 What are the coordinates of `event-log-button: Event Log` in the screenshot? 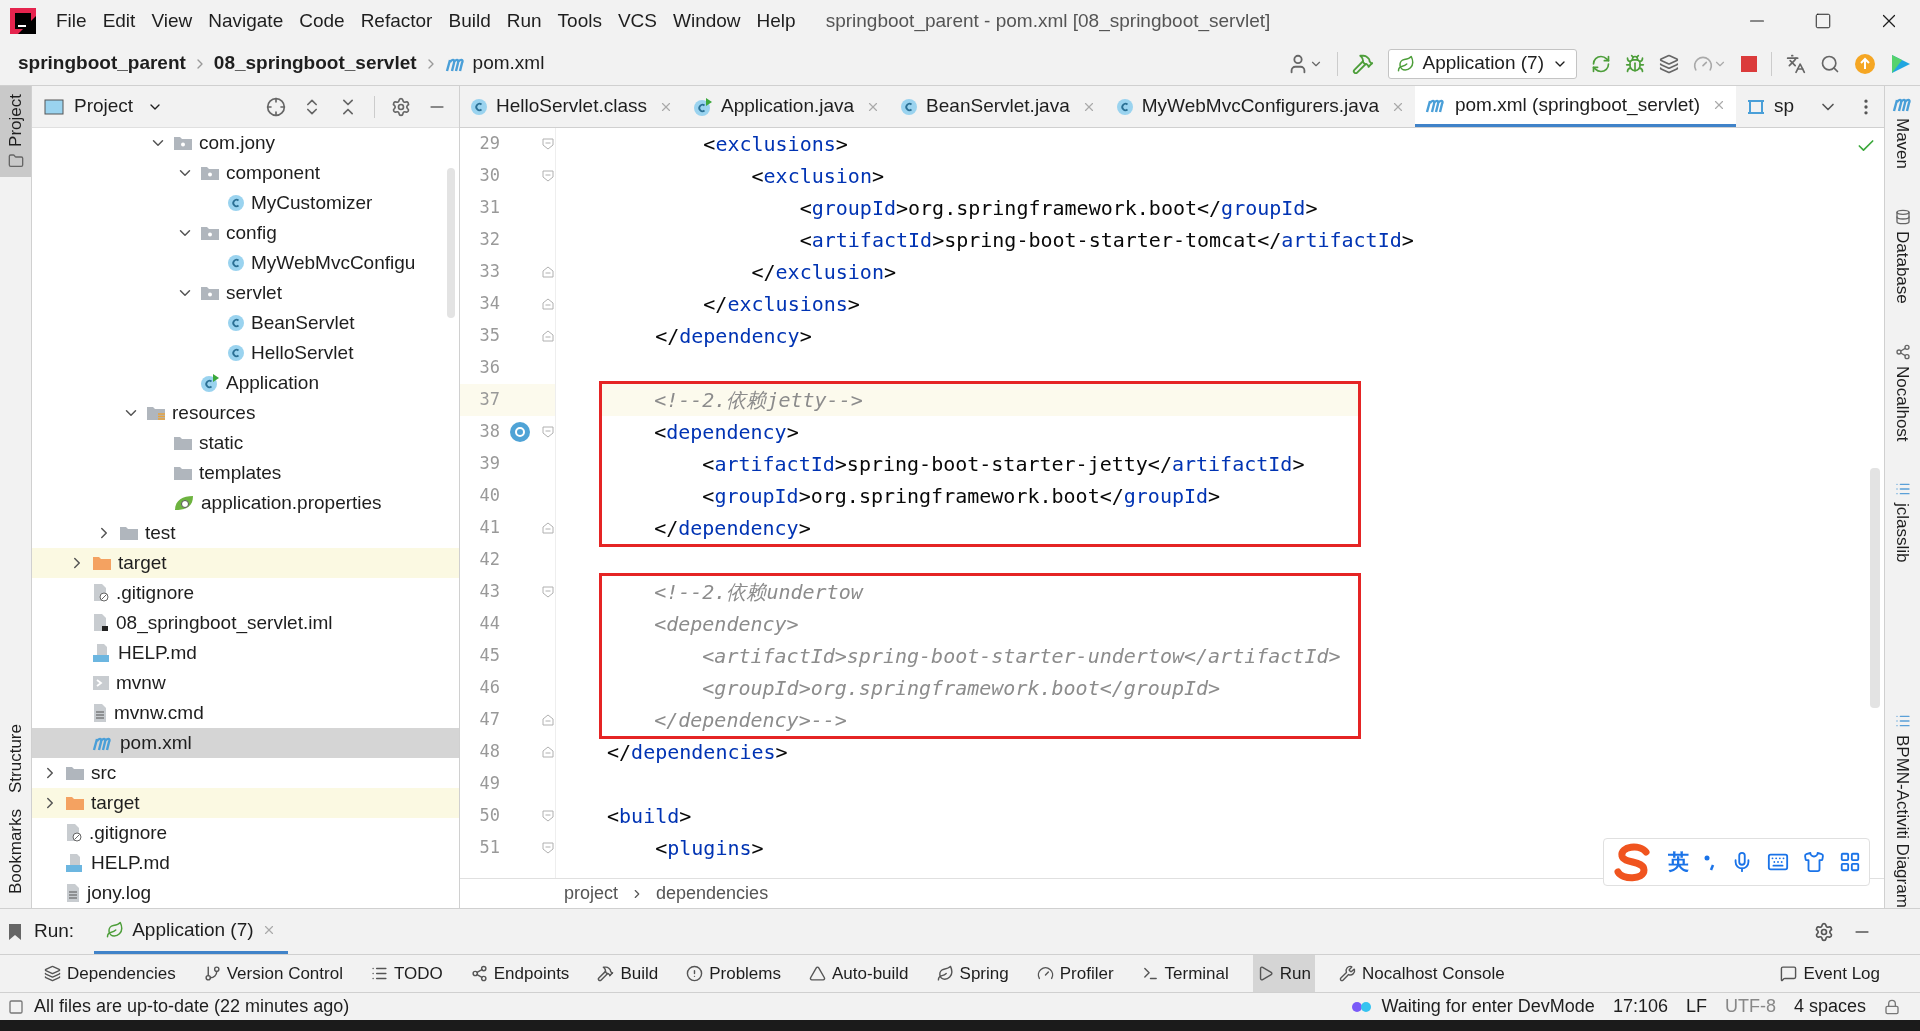 It's located at (1830, 973).